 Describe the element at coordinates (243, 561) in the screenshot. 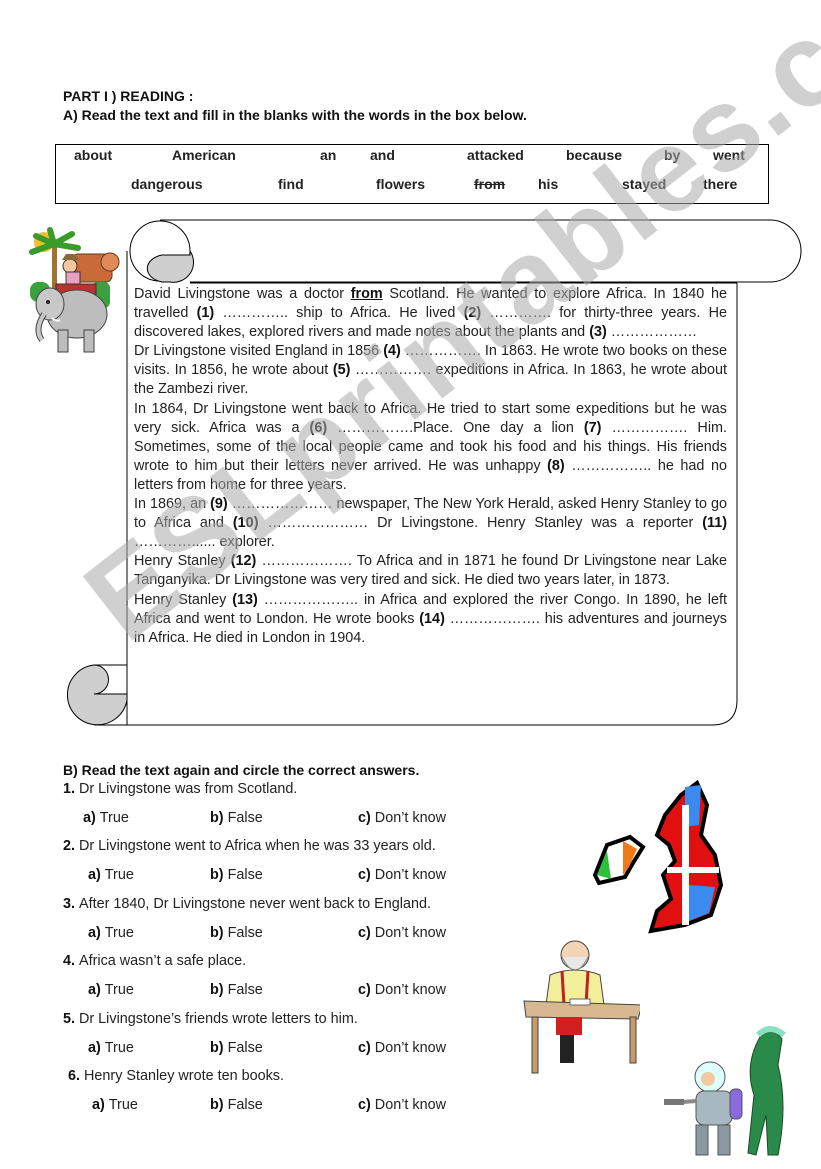

I see `blank-number: (12)` at that location.